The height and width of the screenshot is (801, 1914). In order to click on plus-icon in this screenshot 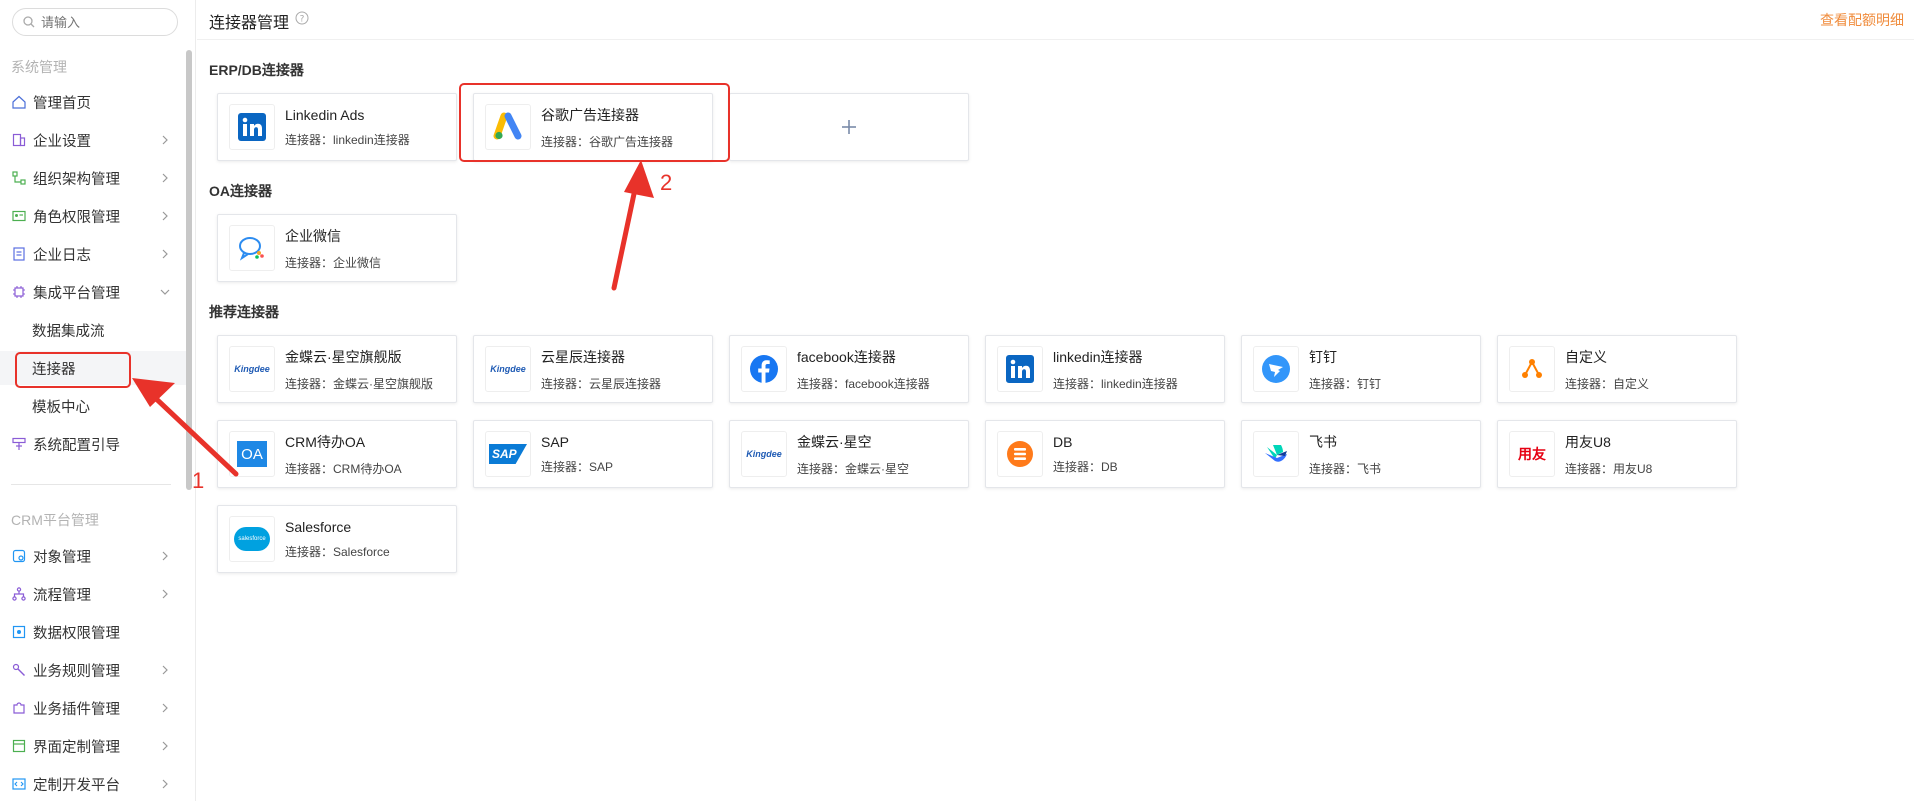, I will do `click(849, 127)`.